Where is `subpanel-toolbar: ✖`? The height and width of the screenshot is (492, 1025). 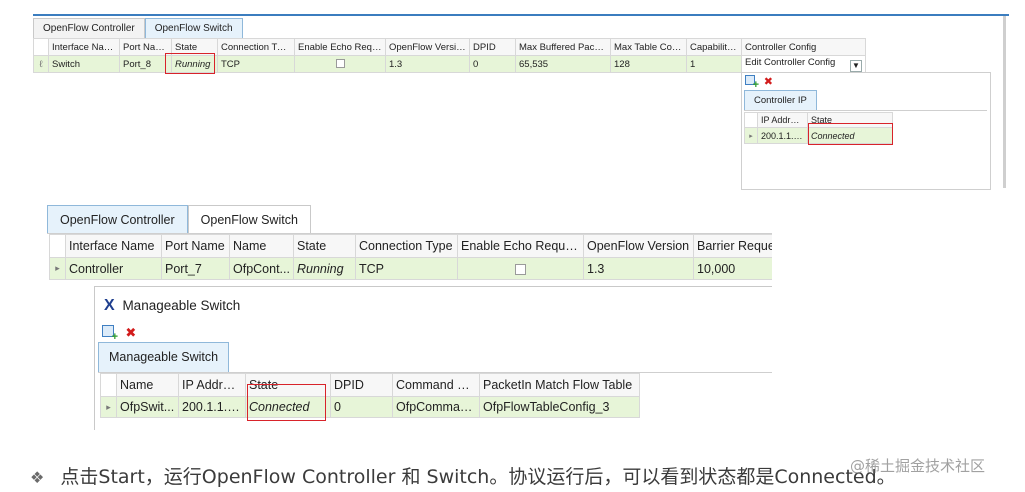 subpanel-toolbar: ✖ is located at coordinates (759, 83).